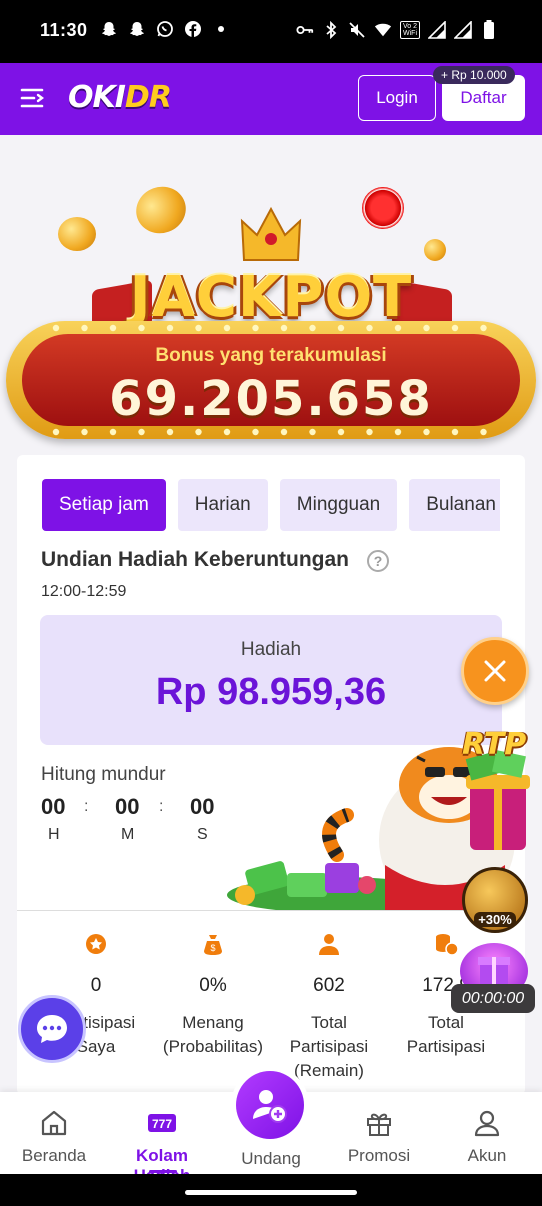  I want to click on countdown-minutes-unit: M, so click(128, 834).